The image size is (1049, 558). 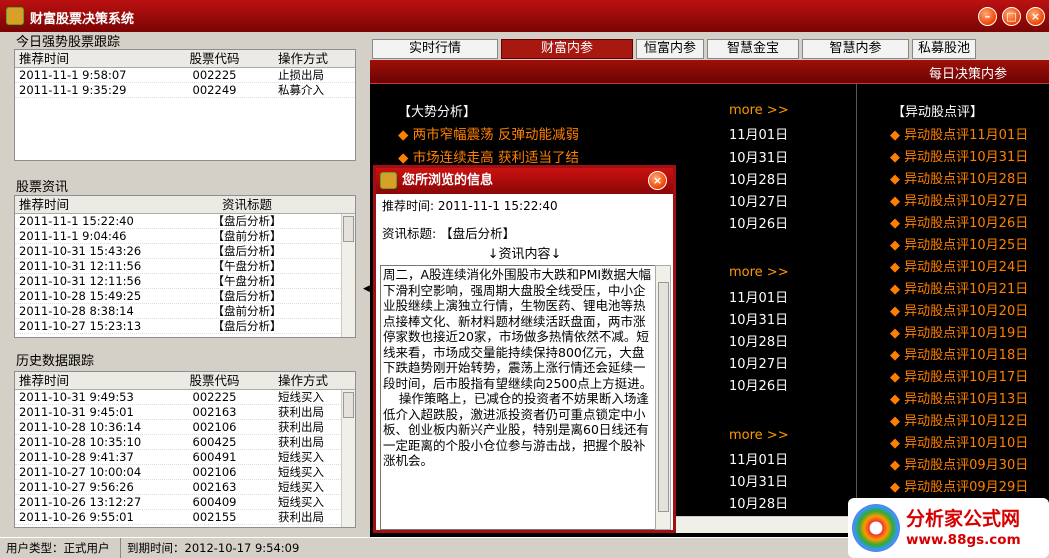 What do you see at coordinates (185, 457) in the screenshot?
I see `table-row: 2011-10-28 9:41:37 600491 短线买入` at bounding box center [185, 457].